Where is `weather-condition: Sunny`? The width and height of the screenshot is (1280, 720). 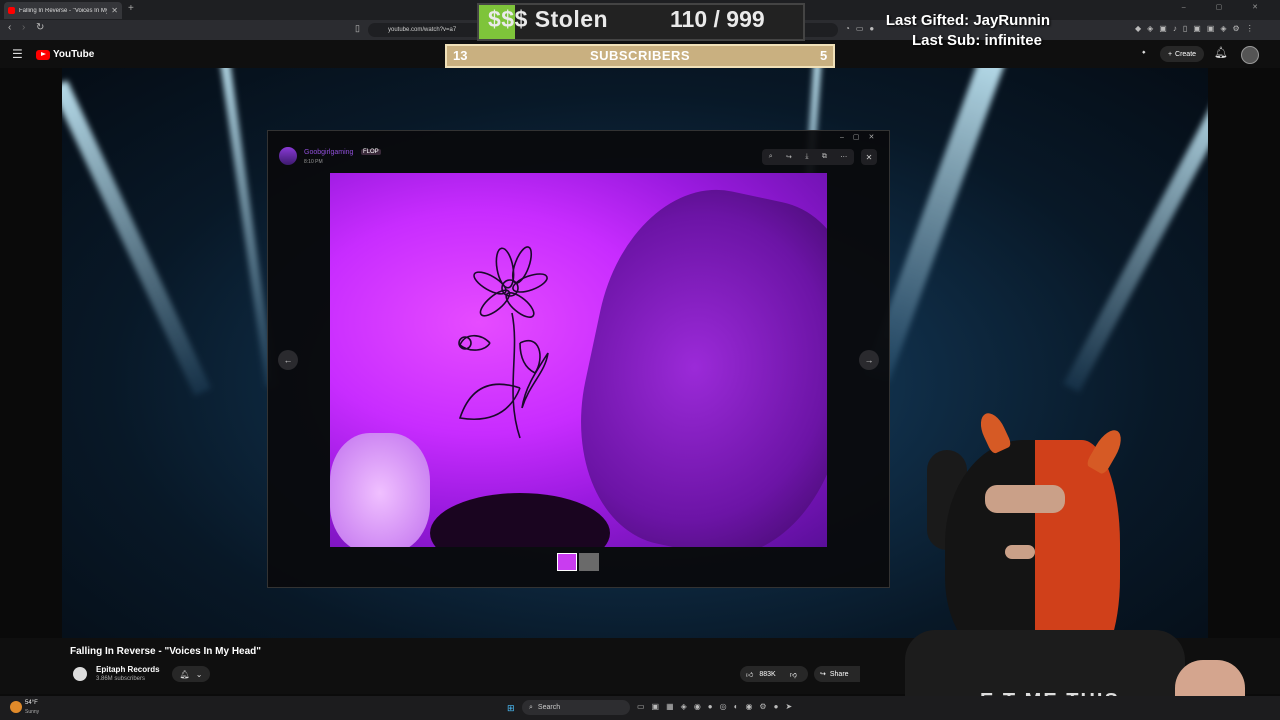 weather-condition: Sunny is located at coordinates (32, 712).